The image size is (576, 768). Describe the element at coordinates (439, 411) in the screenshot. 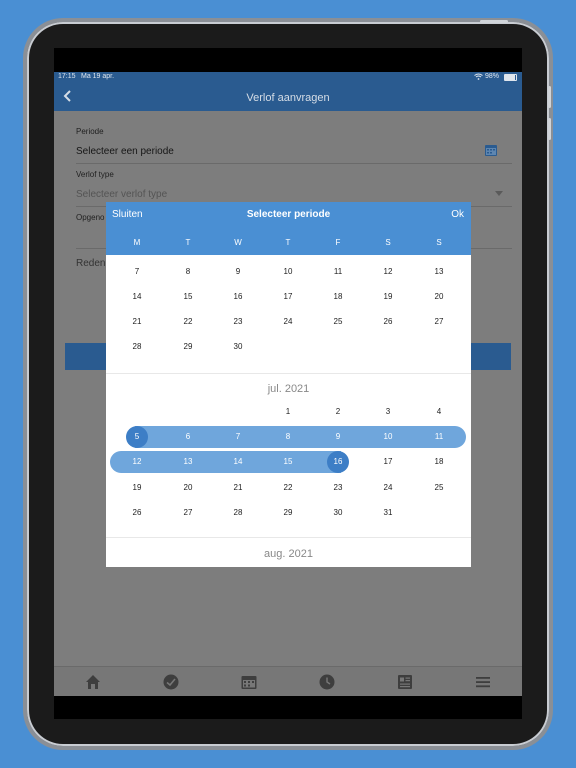

I see `day-cell: 4` at that location.